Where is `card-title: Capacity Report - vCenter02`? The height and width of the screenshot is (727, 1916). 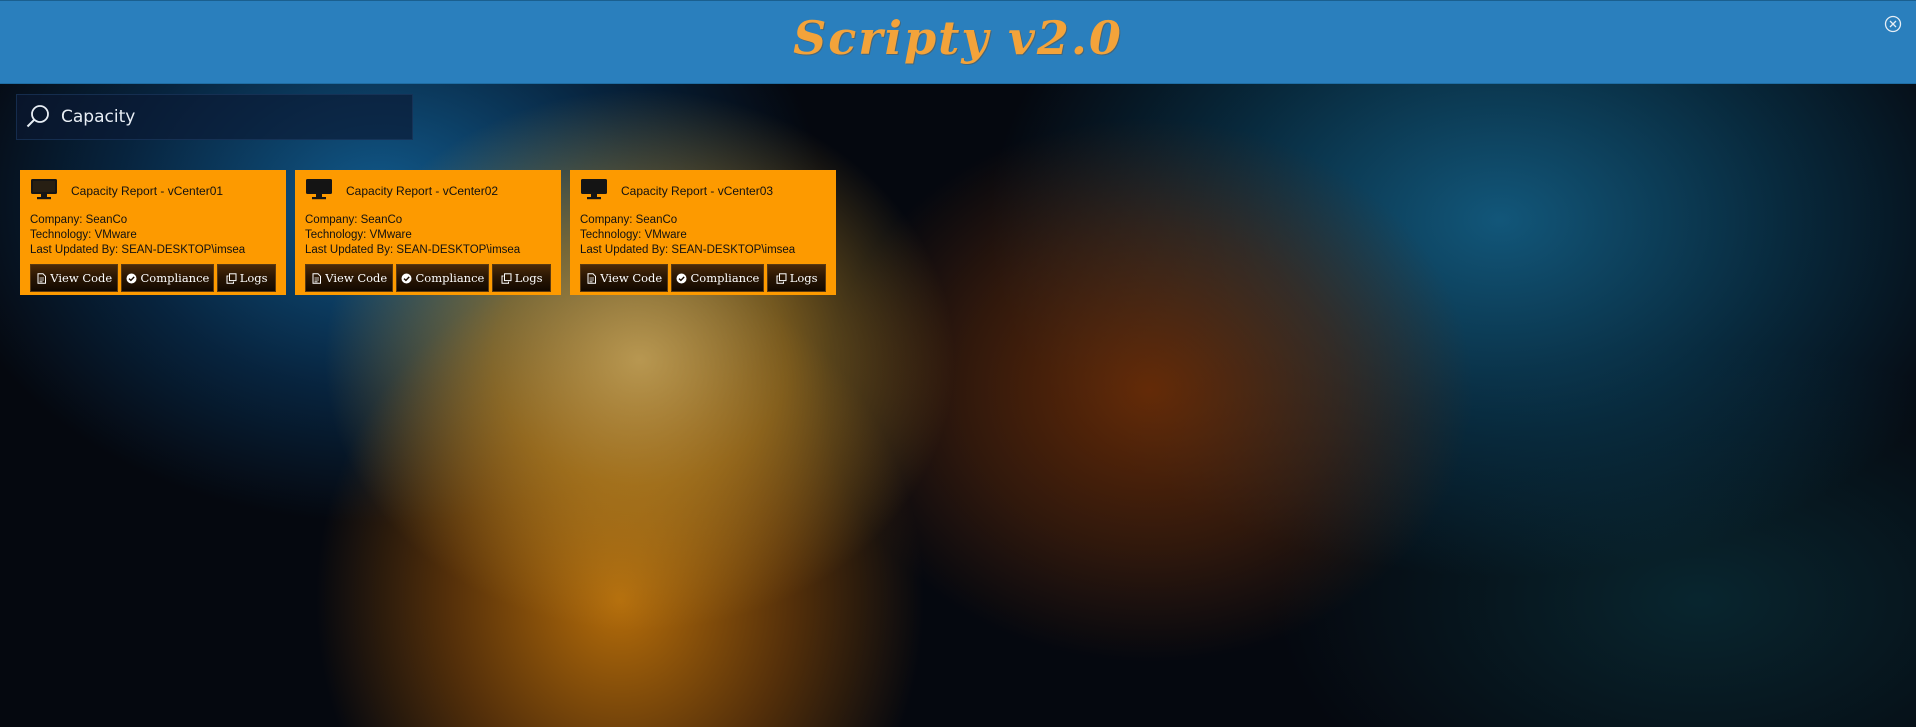
card-title: Capacity Report - vCenter02 is located at coordinates (422, 191).